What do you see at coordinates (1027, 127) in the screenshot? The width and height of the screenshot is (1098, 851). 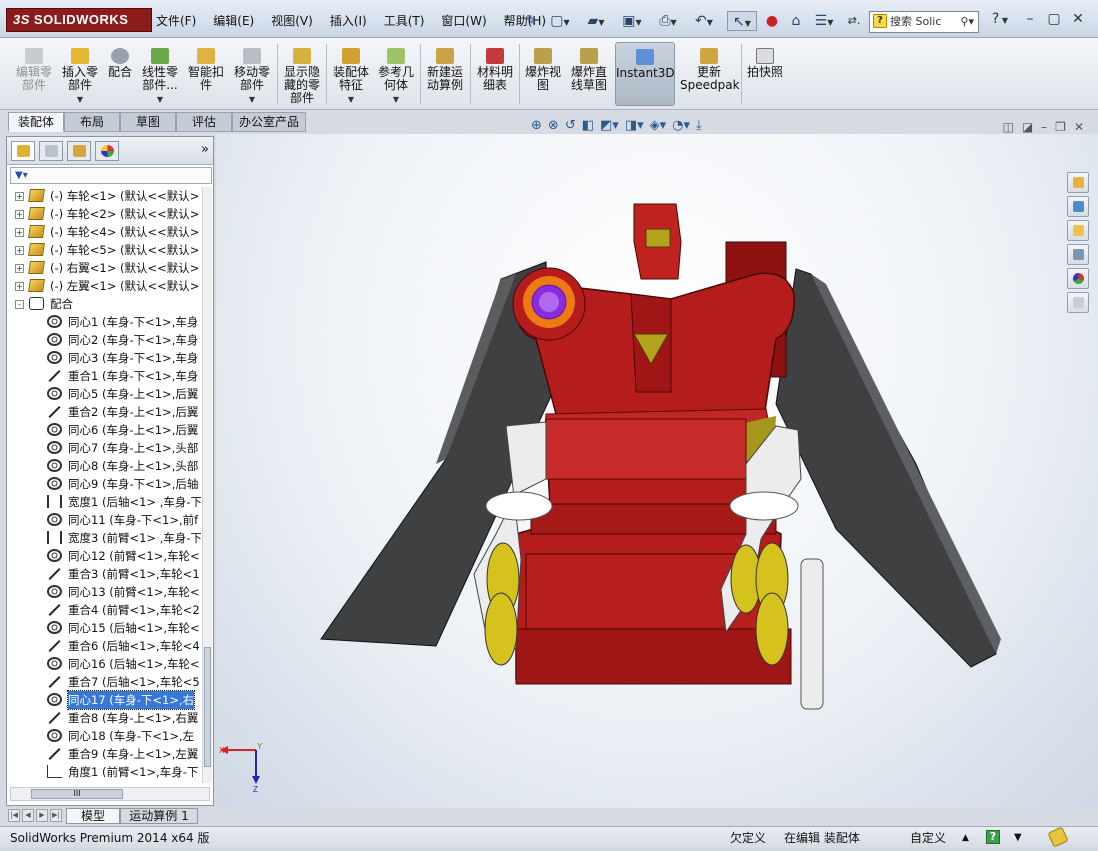 I see `view-next-icon: ◪` at bounding box center [1027, 127].